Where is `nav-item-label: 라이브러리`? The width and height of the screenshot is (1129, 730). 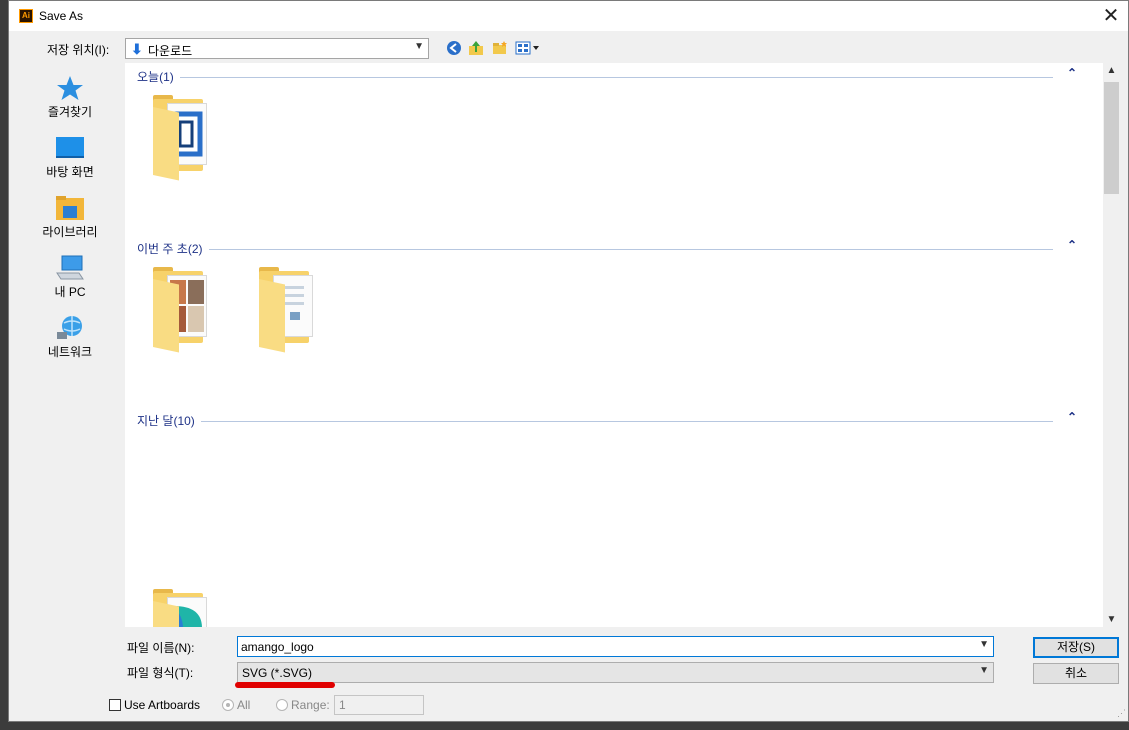 nav-item-label: 라이브러리 is located at coordinates (70, 232).